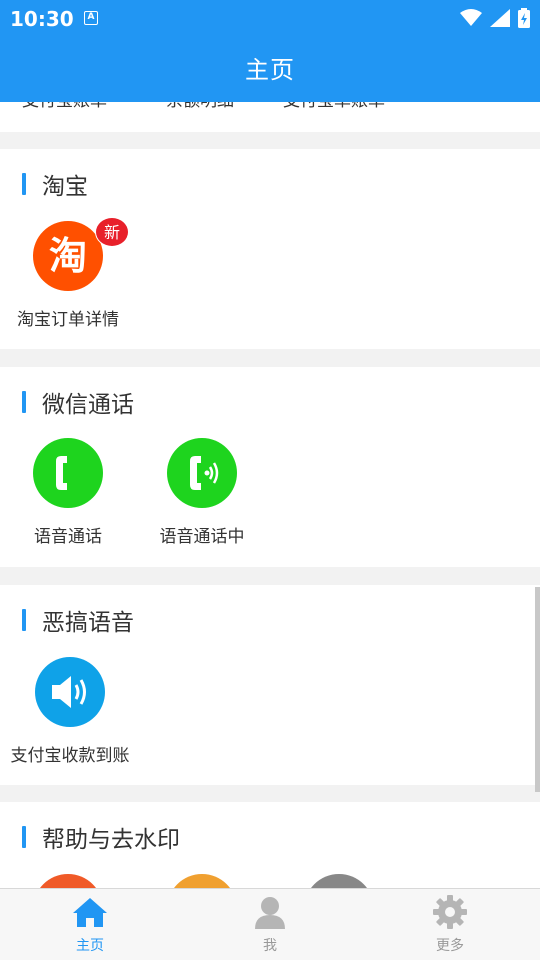 The image size is (540, 960). I want to click on section-title: 恶搞语音, so click(88, 623).